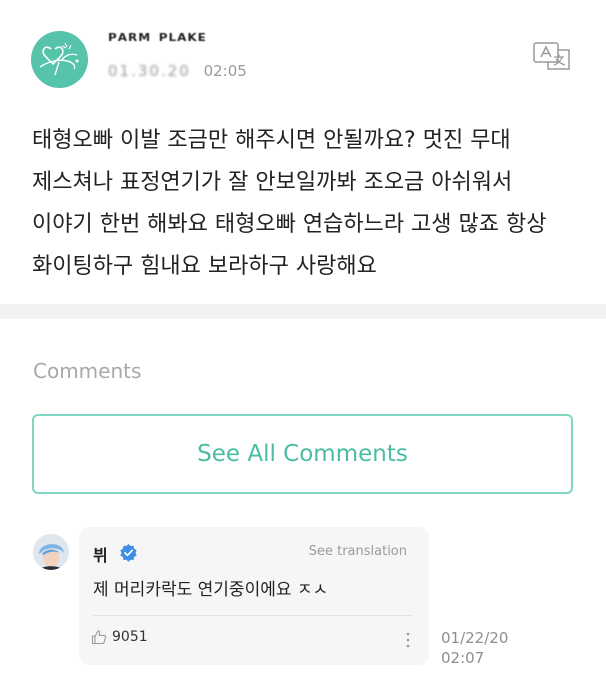 The height and width of the screenshot is (680, 606). Describe the element at coordinates (474, 648) in the screenshot. I see `comment-timestamp: 01/22/20 02:07` at that location.